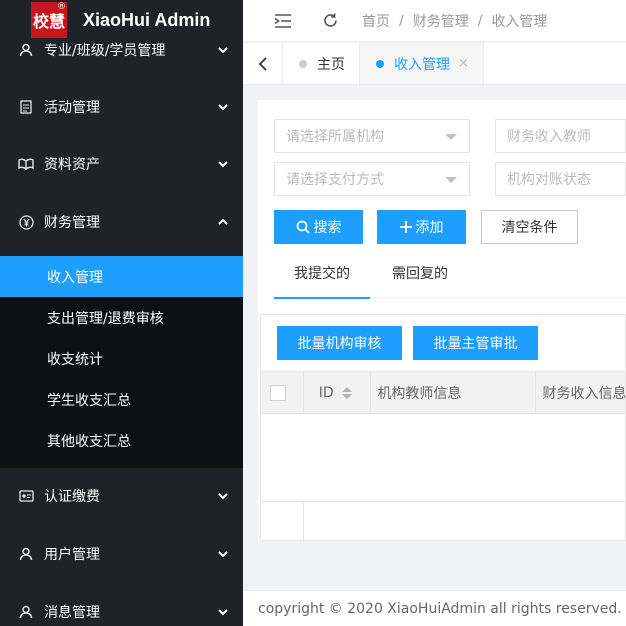 The height and width of the screenshot is (626, 626). I want to click on top-bar: 首页 / 财务管理 / 收入管理, so click(434, 21).